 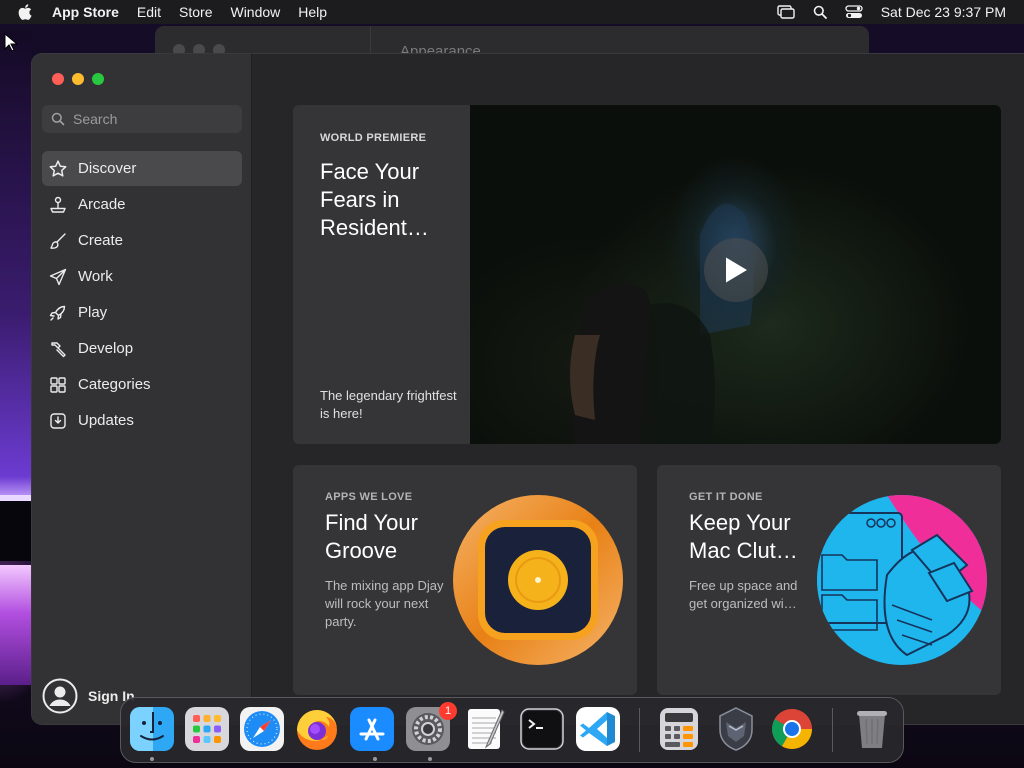 I want to click on mouse-cursor-icon, so click(x=11, y=42).